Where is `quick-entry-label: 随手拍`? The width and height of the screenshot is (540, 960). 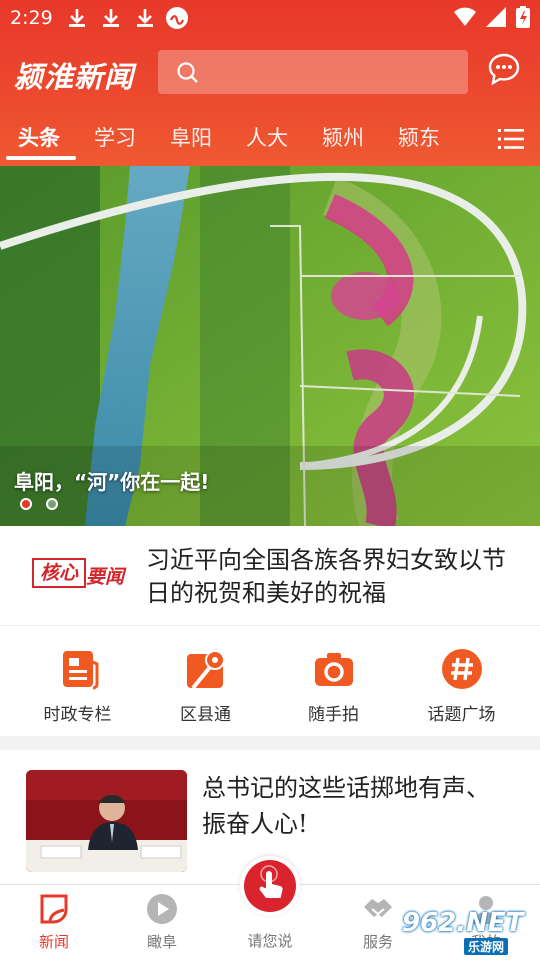
quick-entry-label: 随手拍 is located at coordinates (333, 715).